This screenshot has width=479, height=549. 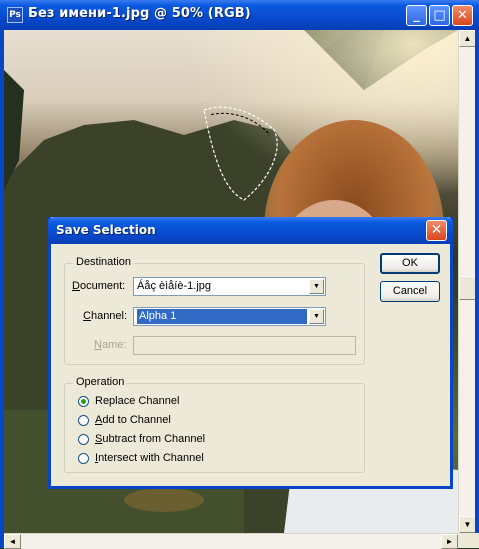 What do you see at coordinates (410, 263) in the screenshot?
I see `ok-button: OK` at bounding box center [410, 263].